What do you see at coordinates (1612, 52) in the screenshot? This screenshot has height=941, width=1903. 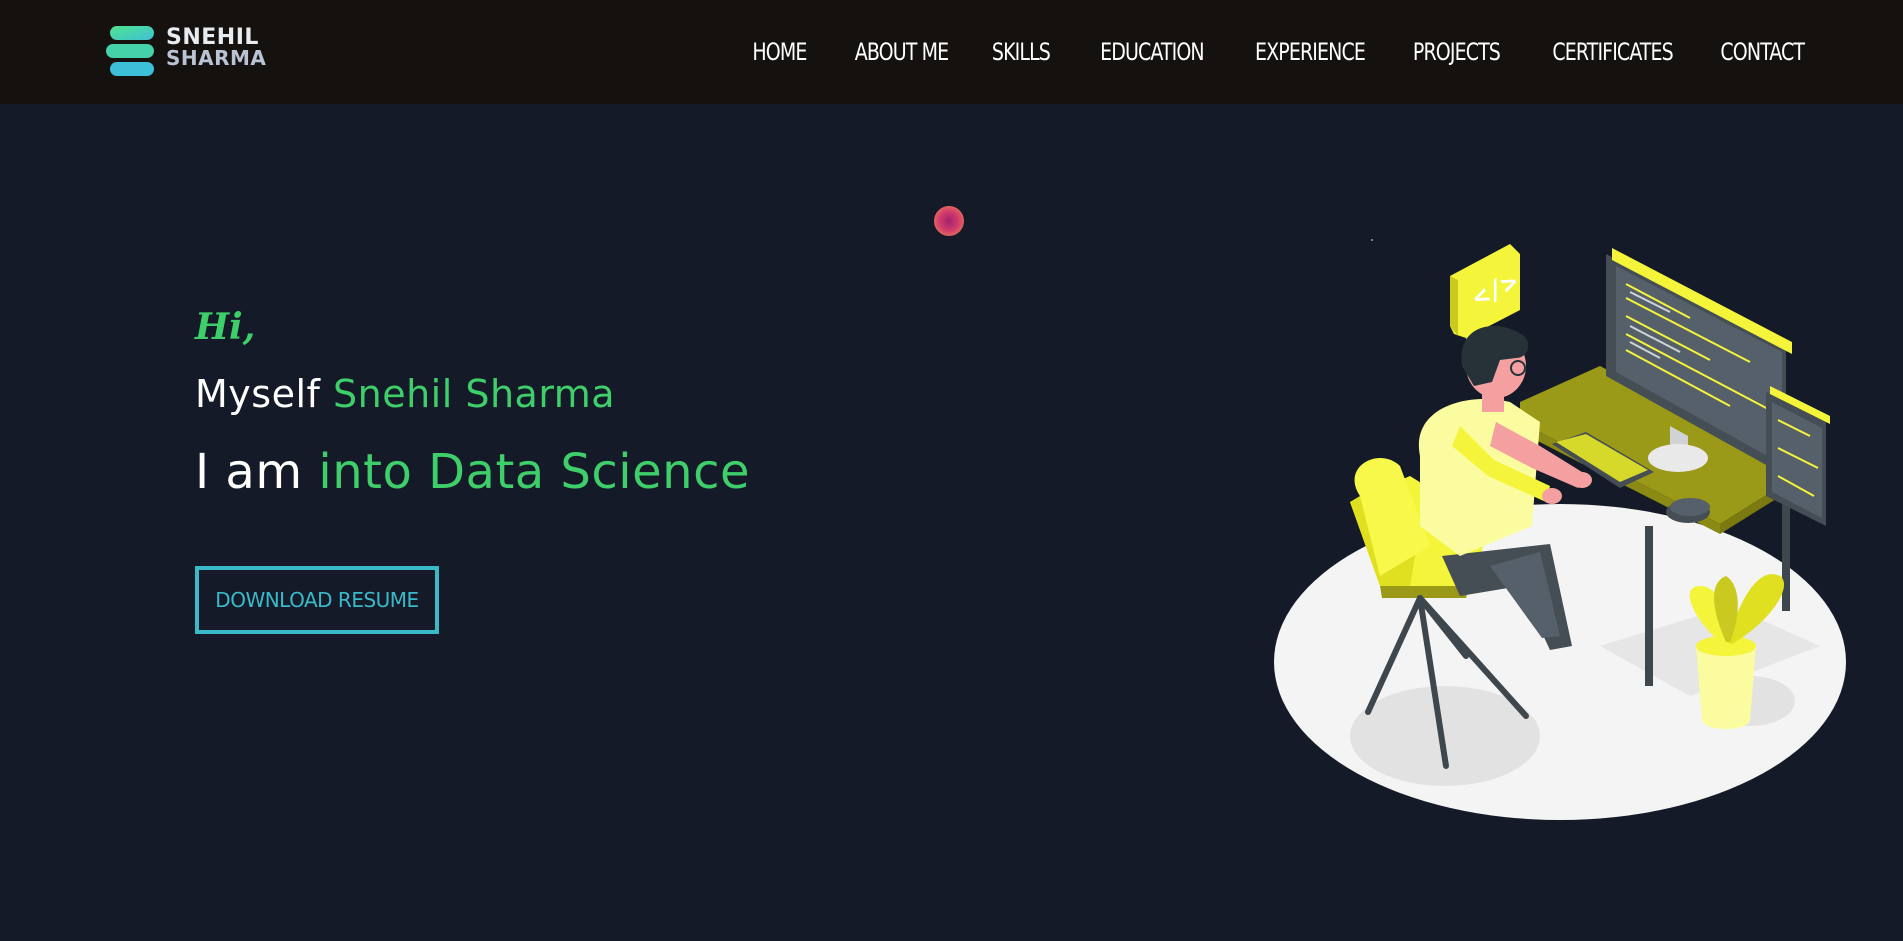 I see `nav-certificates: CERTIFICATES` at bounding box center [1612, 52].